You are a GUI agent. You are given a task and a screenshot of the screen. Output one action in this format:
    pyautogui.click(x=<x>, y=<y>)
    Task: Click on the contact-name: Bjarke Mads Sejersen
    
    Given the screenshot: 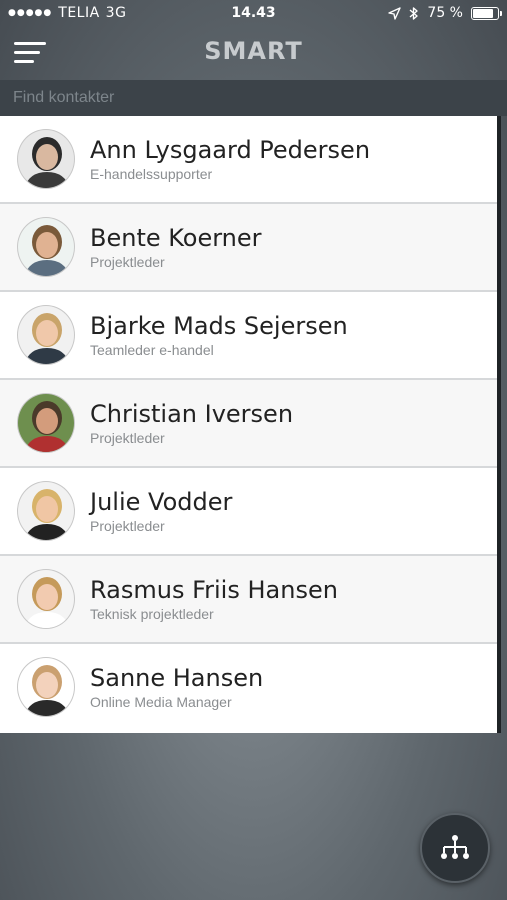 What is the action you would take?
    pyautogui.click(x=219, y=326)
    